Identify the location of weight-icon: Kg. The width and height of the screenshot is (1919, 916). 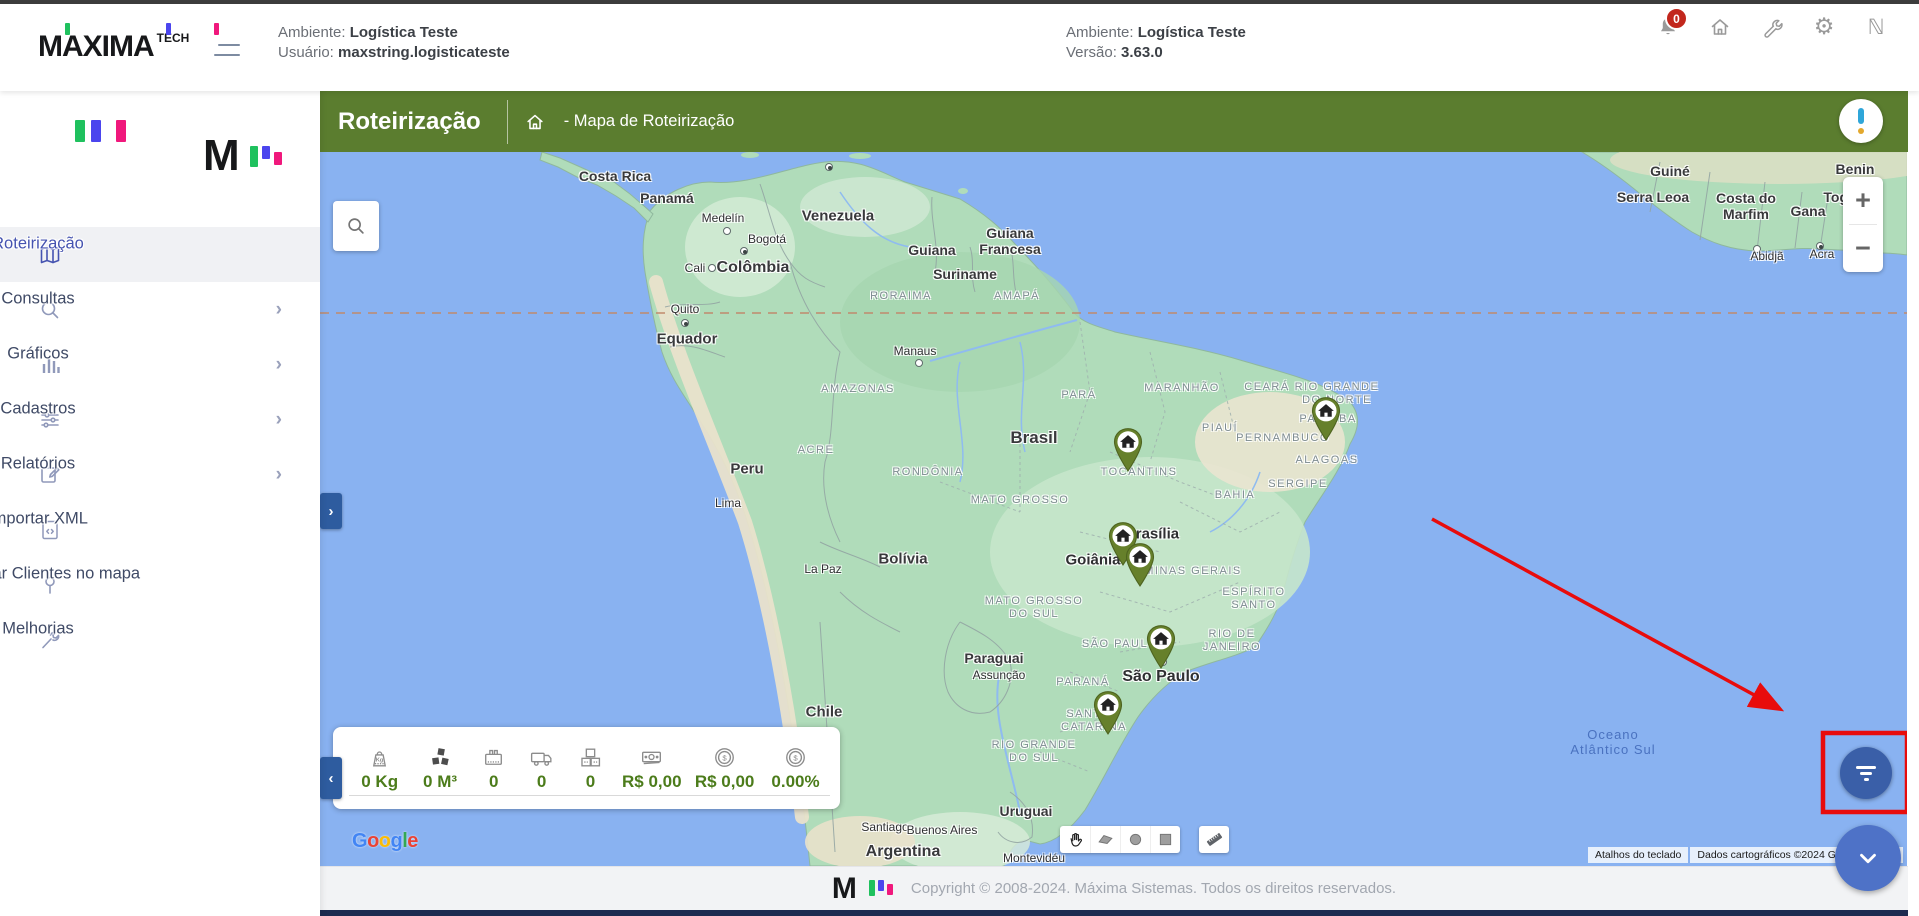
(379, 757).